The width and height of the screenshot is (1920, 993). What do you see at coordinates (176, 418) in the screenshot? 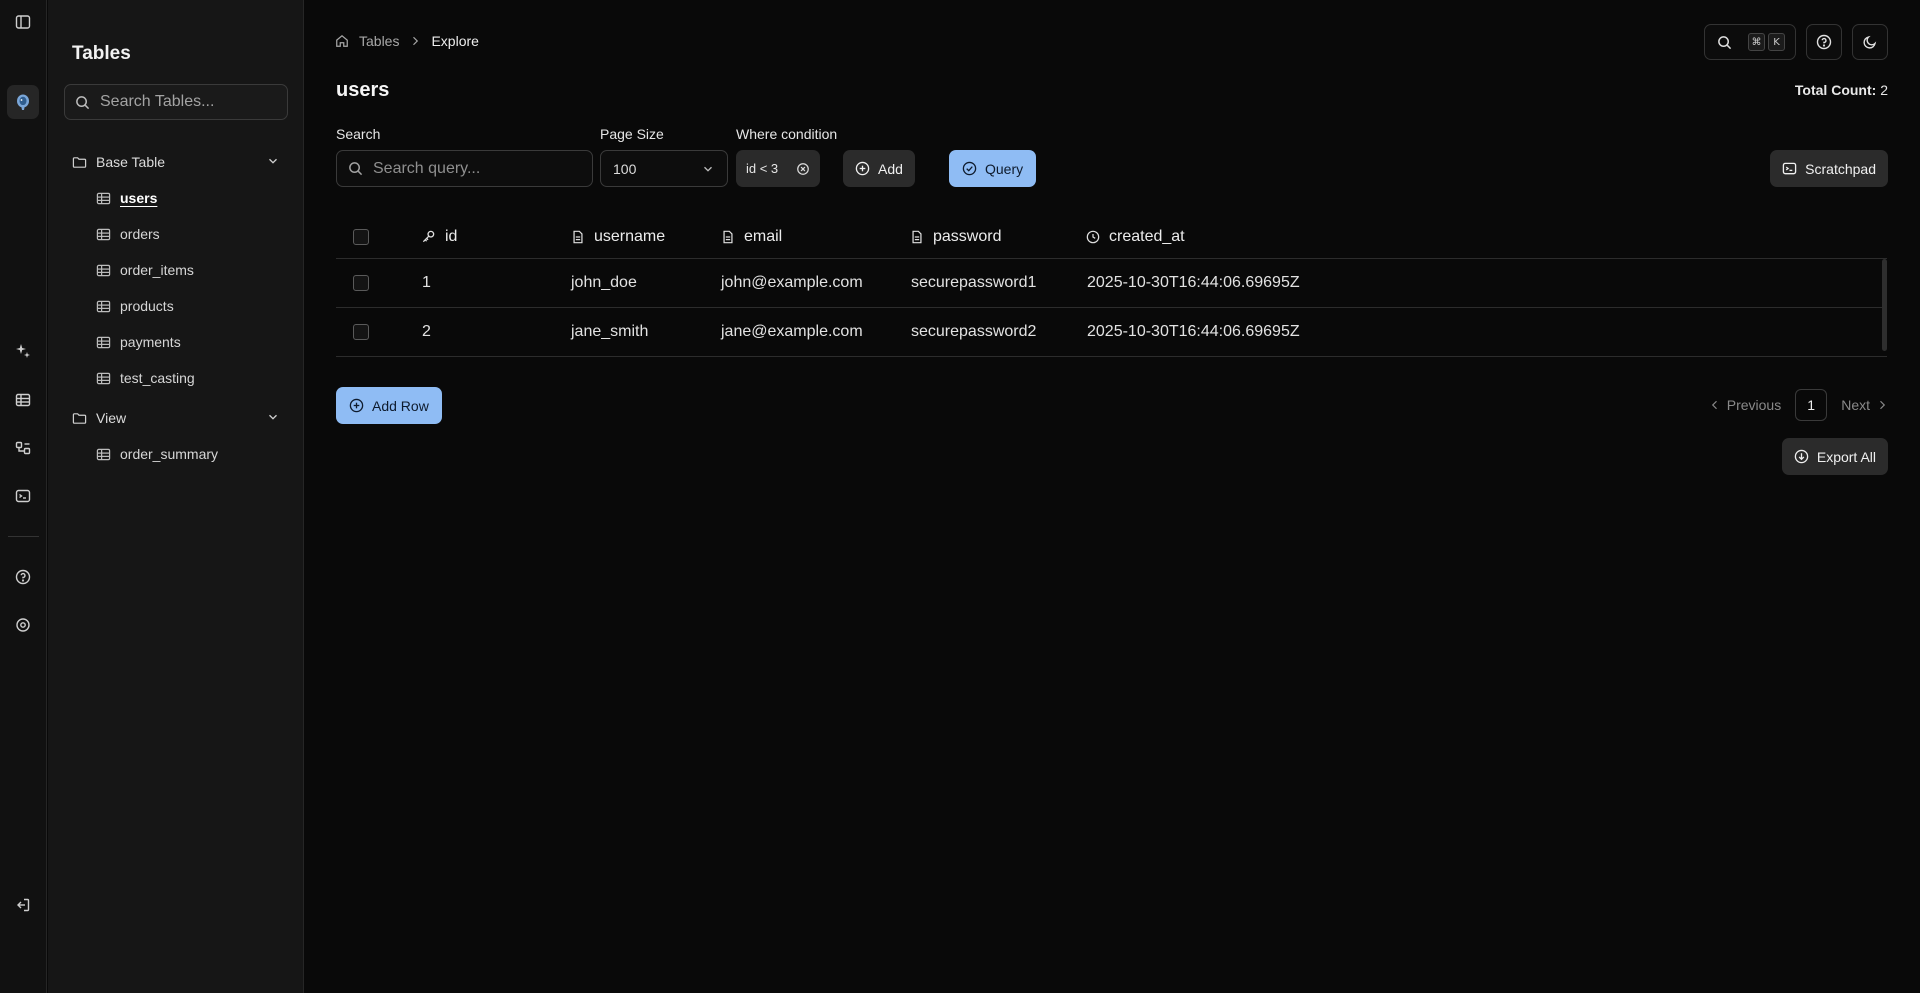
I see `tree-group-view: View` at bounding box center [176, 418].